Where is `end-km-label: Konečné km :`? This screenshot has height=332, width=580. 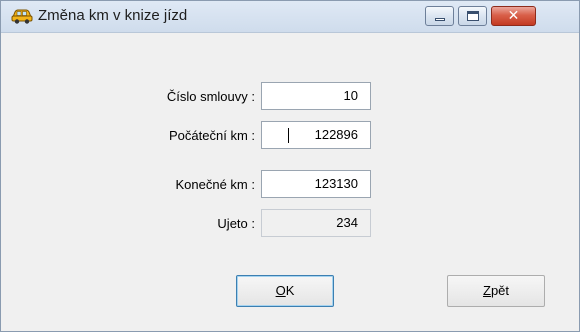 end-km-label: Konečné km : is located at coordinates (215, 184).